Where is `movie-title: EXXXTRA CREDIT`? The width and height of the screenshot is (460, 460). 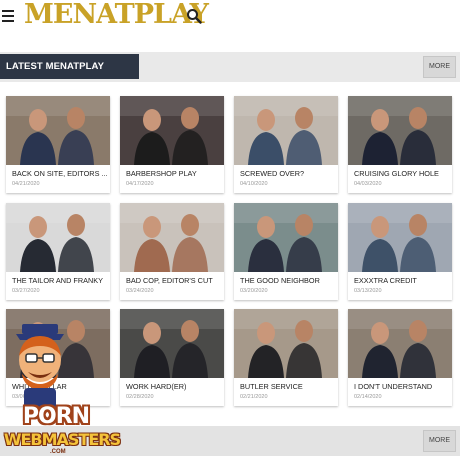 movie-title: EXXXTRA CREDIT is located at coordinates (402, 280).